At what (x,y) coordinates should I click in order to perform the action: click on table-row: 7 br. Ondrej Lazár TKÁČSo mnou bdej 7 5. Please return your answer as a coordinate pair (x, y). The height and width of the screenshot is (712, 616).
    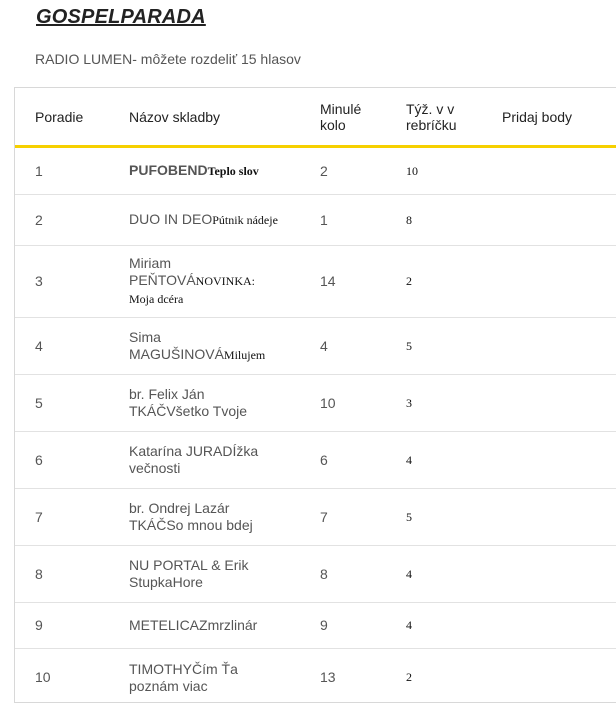
    Looking at the image, I should click on (315, 517).